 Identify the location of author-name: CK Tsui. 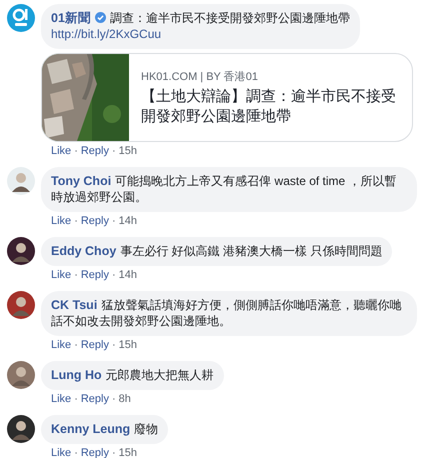
(74, 305).